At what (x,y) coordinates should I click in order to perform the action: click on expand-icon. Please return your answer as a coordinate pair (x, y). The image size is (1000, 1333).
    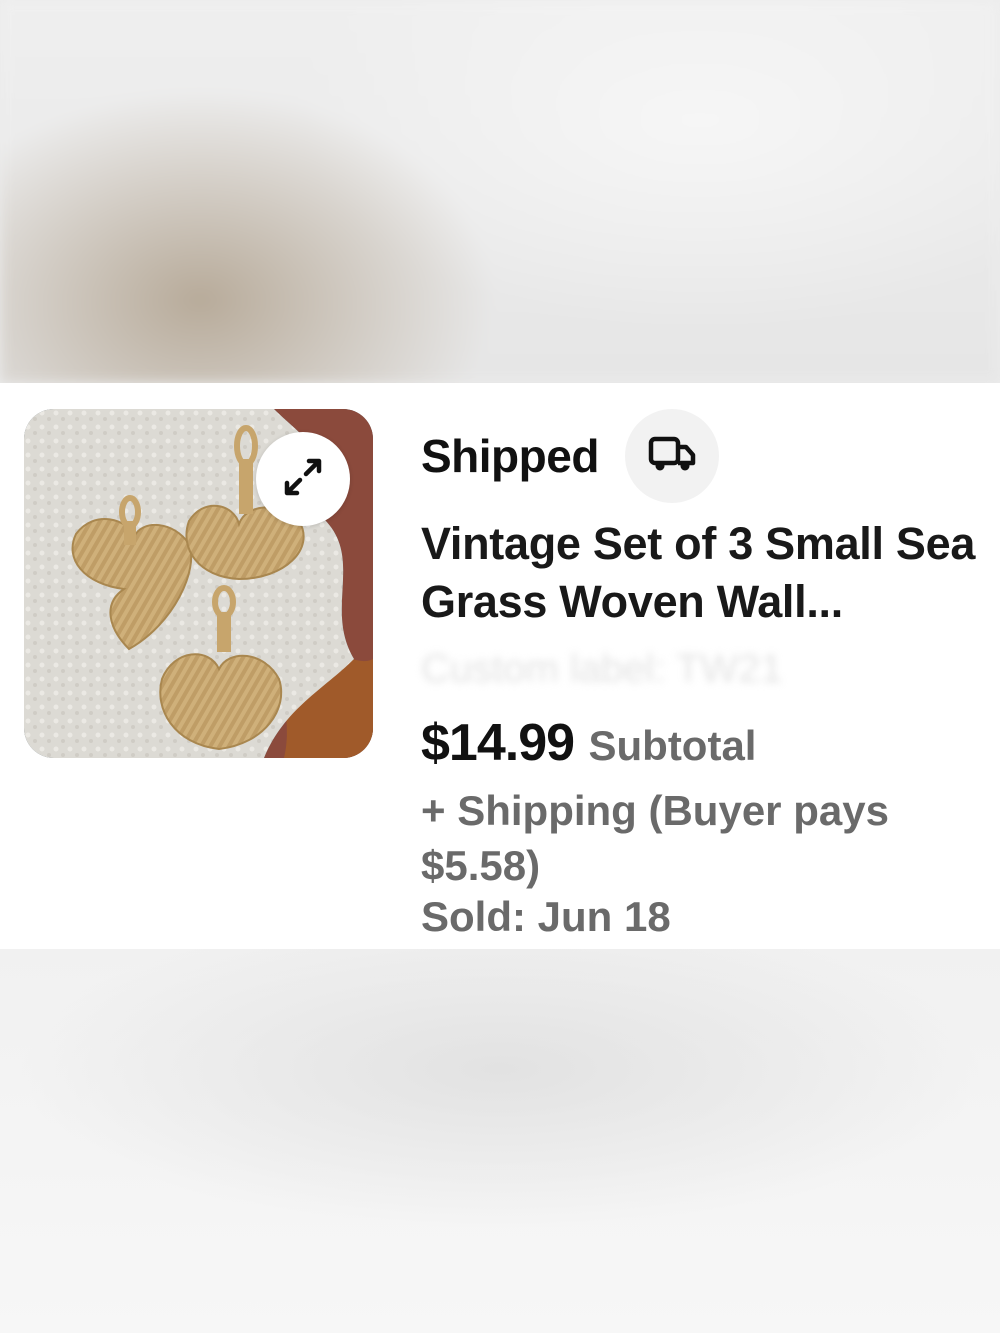
    Looking at the image, I should click on (303, 479).